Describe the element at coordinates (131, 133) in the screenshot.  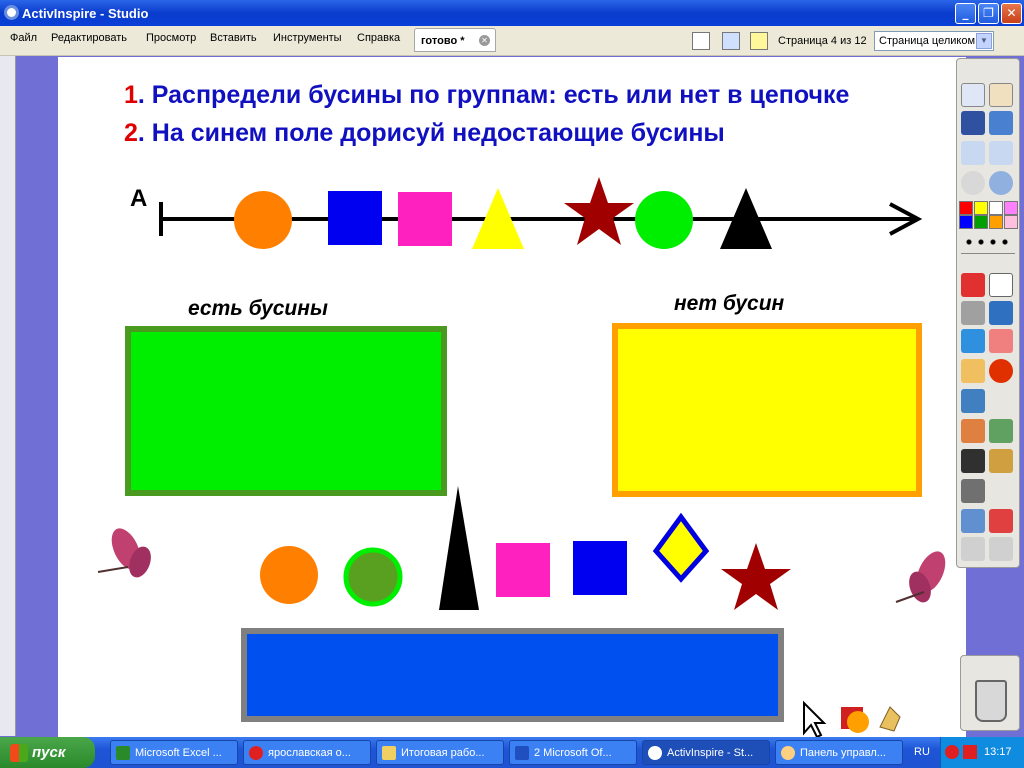
I see `task-2-number: 2` at that location.